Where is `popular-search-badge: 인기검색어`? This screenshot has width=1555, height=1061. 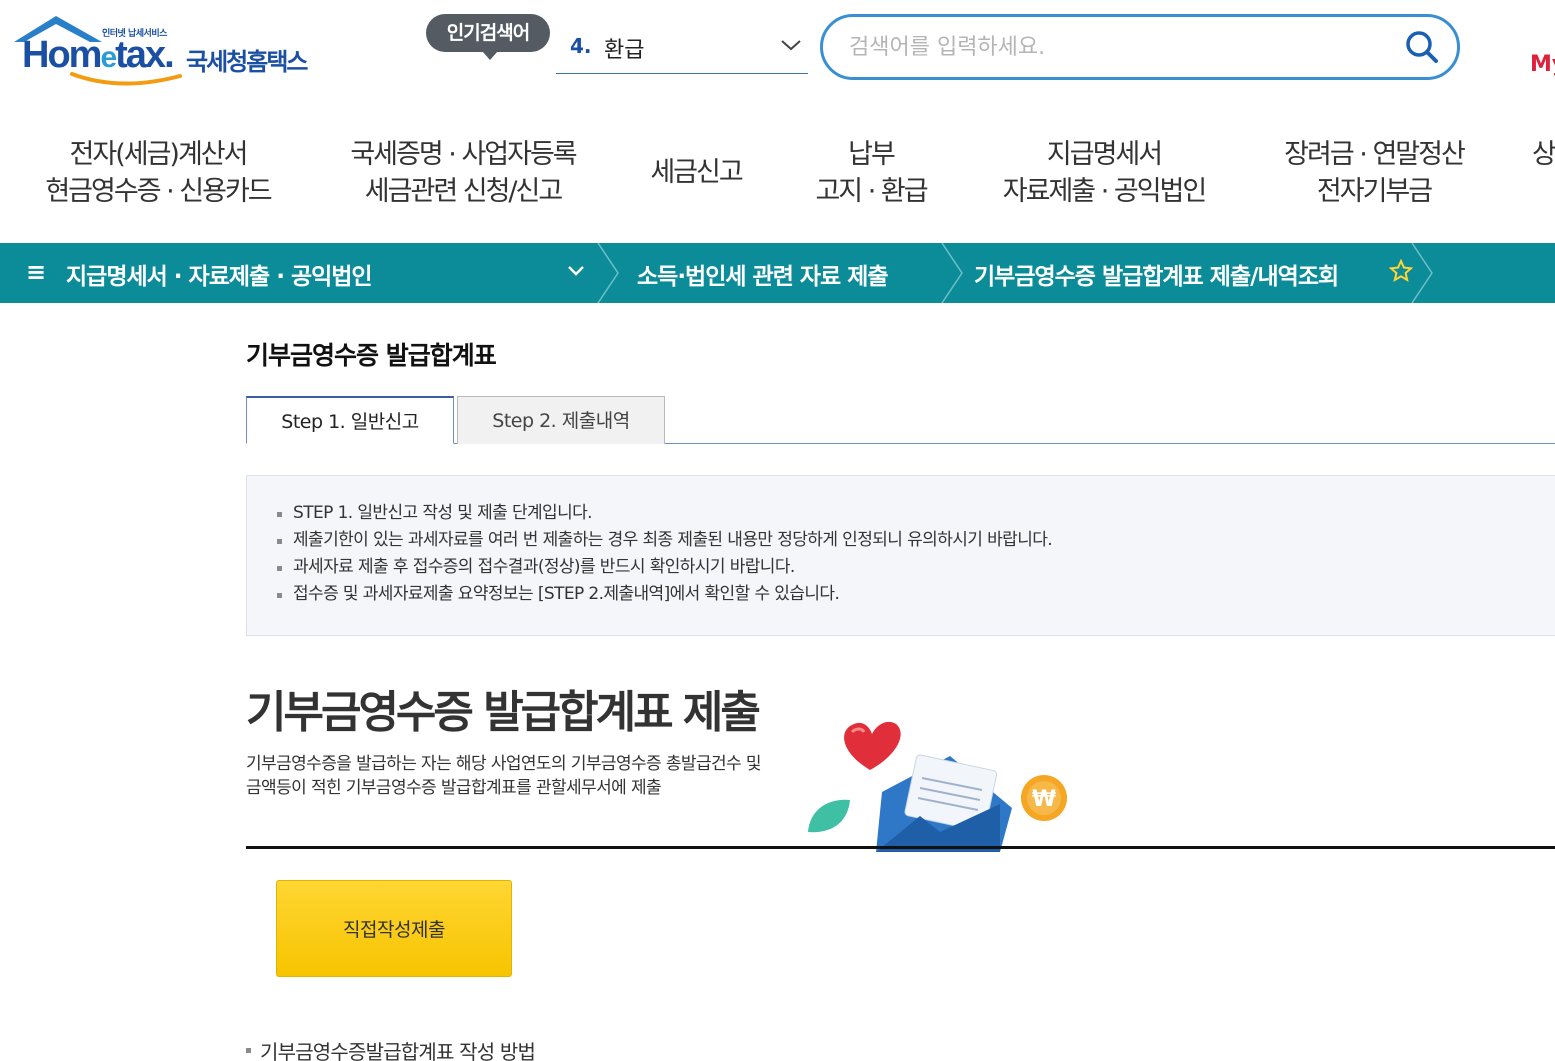 popular-search-badge: 인기검색어 is located at coordinates (488, 37).